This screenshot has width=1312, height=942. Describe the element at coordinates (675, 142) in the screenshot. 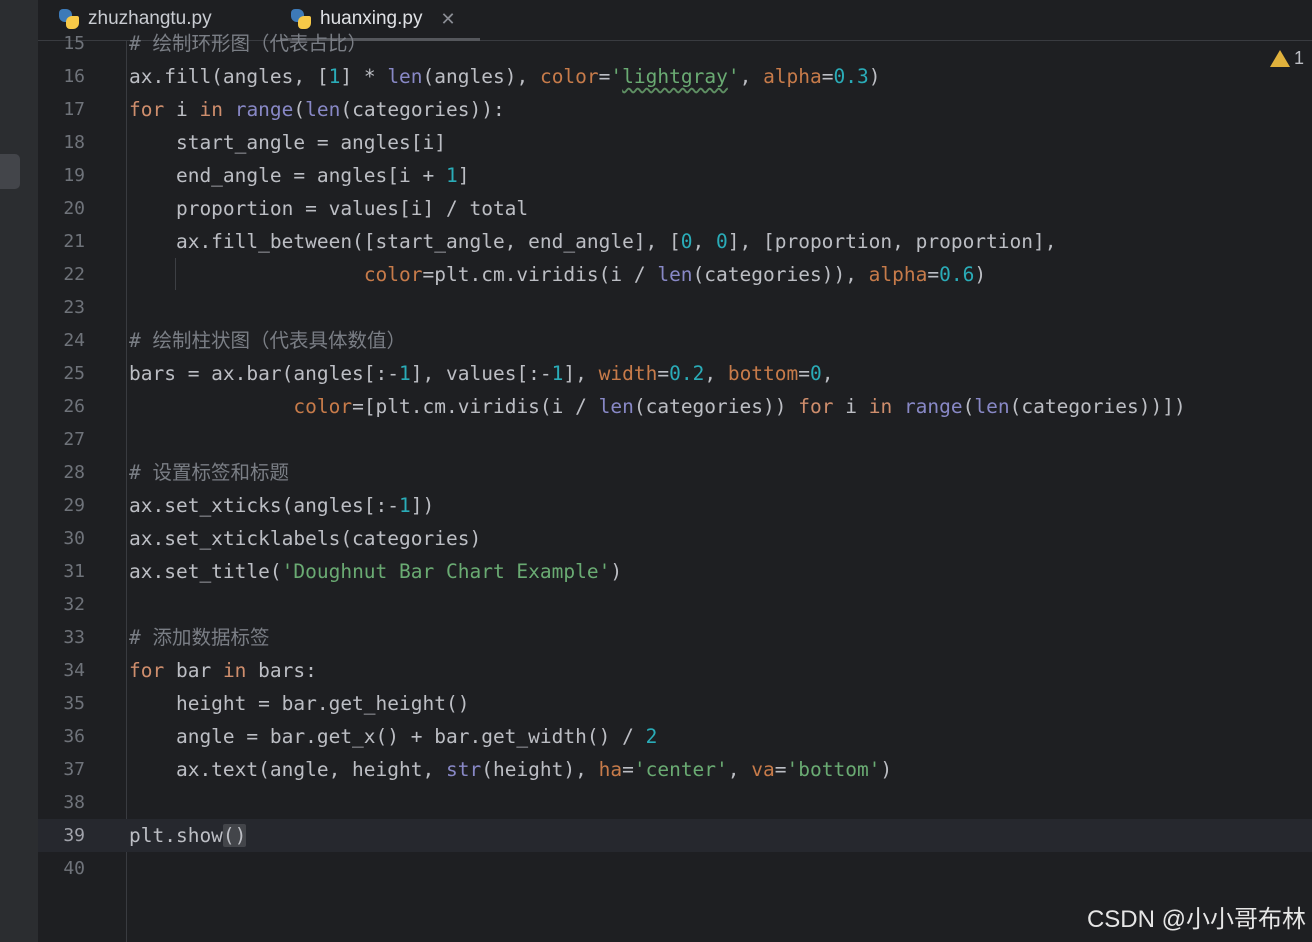

I see `code-line: 18 start_angle = angles[i]` at that location.